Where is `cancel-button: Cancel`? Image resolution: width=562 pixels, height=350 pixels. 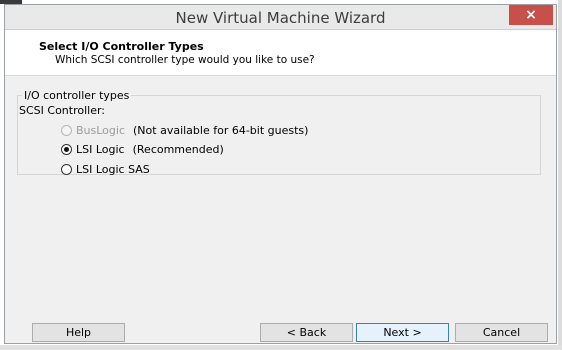 cancel-button: Cancel is located at coordinates (501, 332).